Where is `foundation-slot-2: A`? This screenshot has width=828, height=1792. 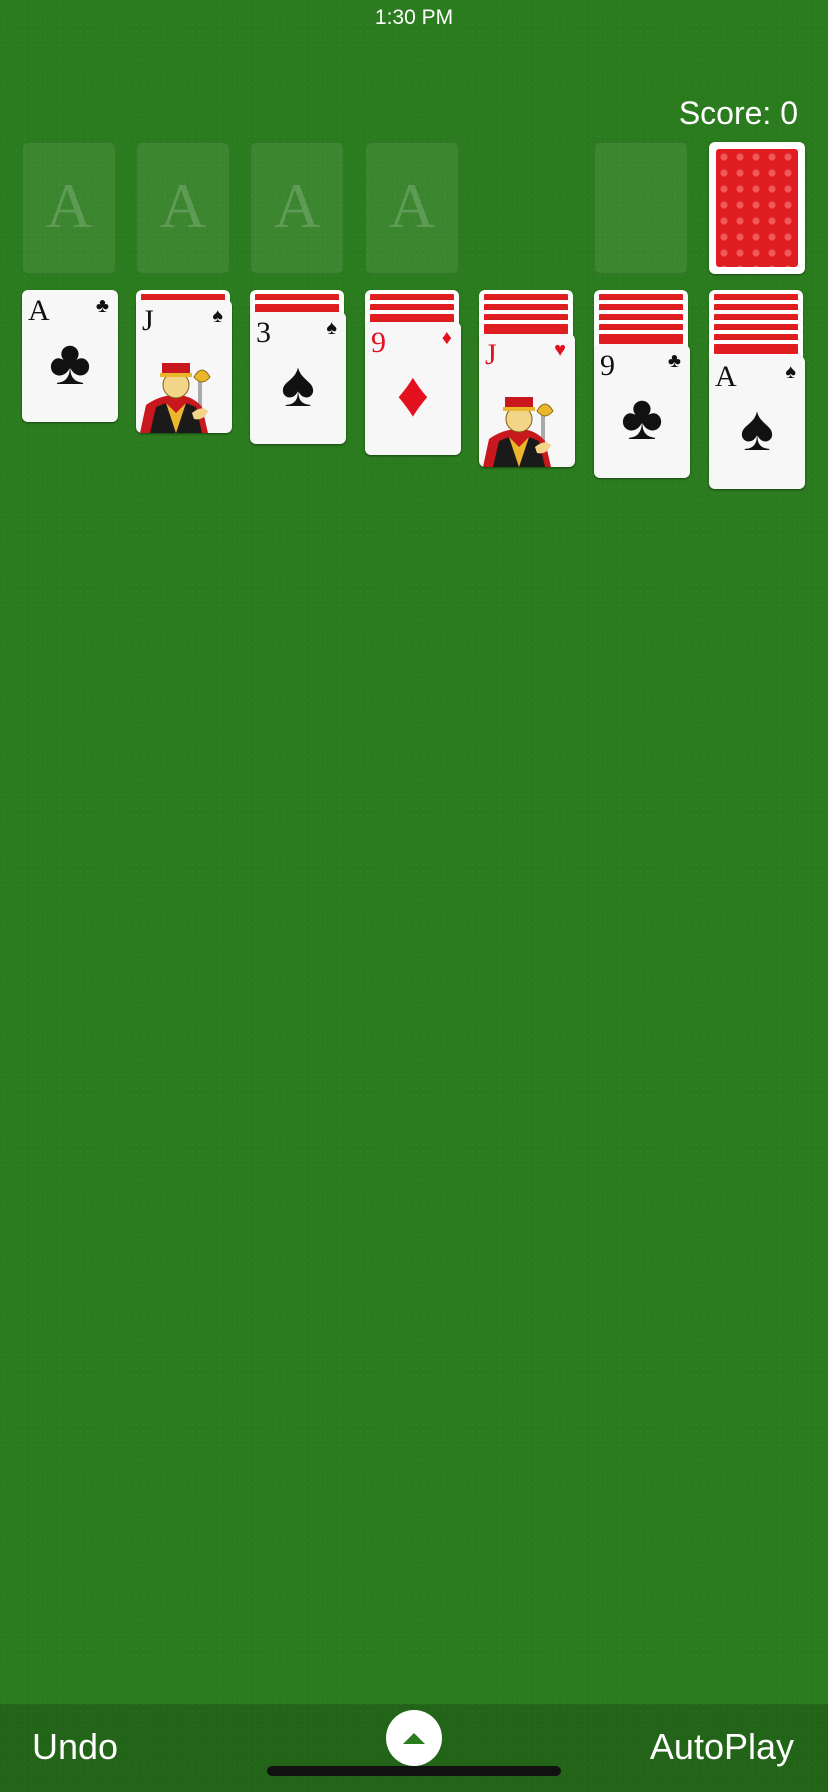
foundation-slot-2: A is located at coordinates (183, 208).